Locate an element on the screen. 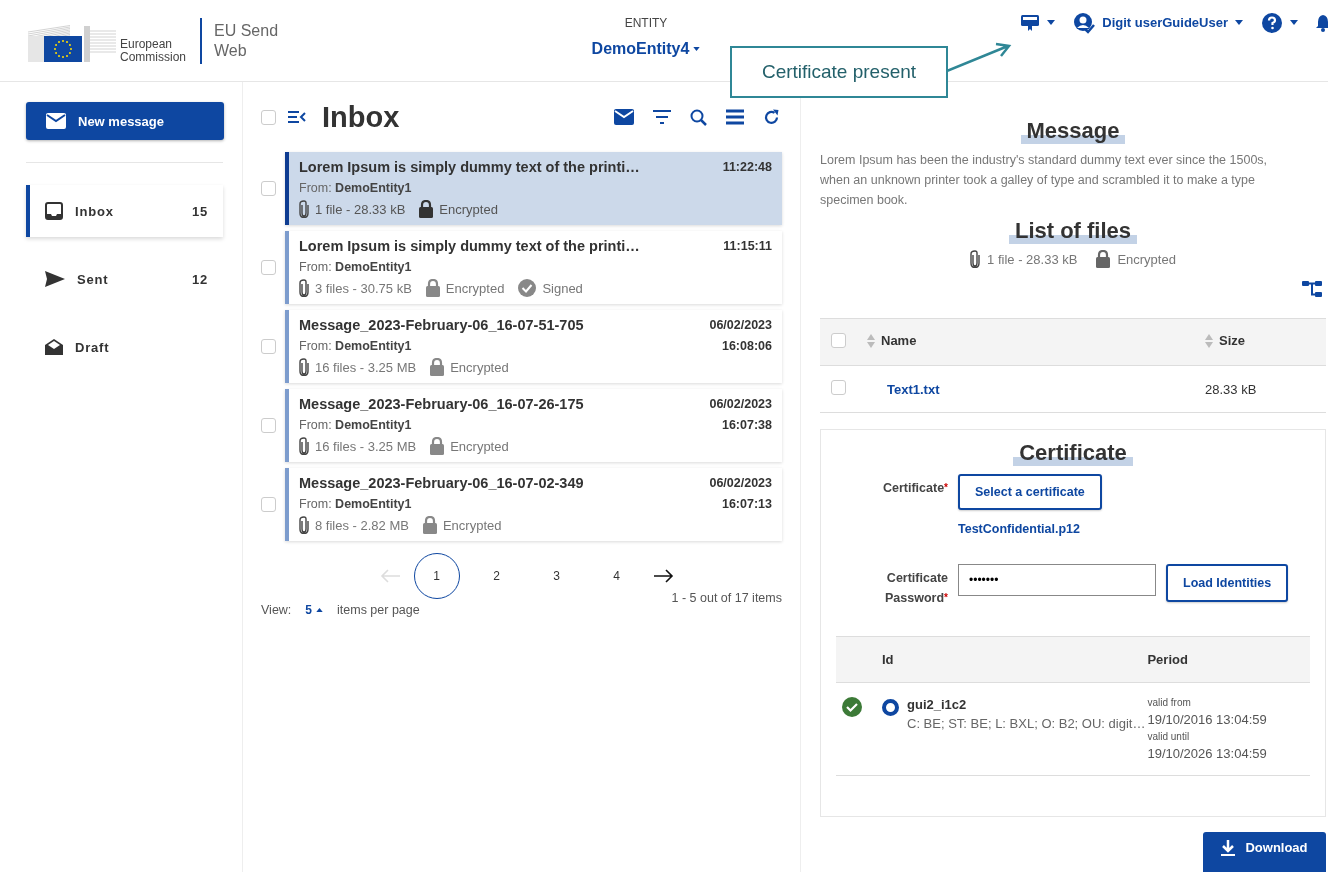 The height and width of the screenshot is (872, 1328). select-certificate-button: Select a certificate is located at coordinates (1030, 492).